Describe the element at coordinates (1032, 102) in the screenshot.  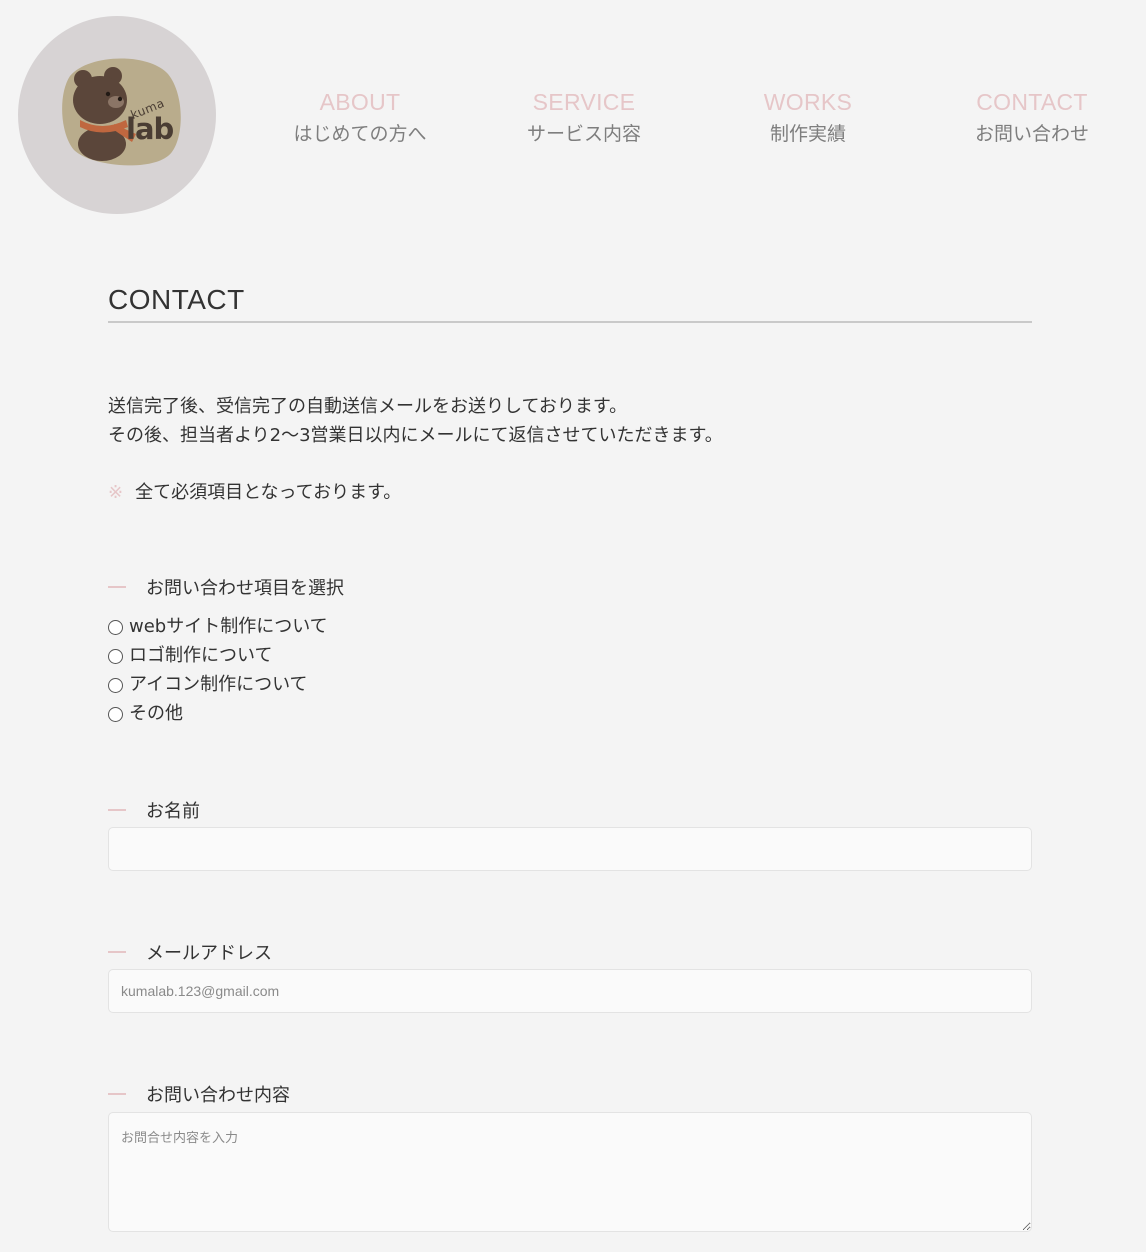
I see `nav-item-en-label: CONTACT` at that location.